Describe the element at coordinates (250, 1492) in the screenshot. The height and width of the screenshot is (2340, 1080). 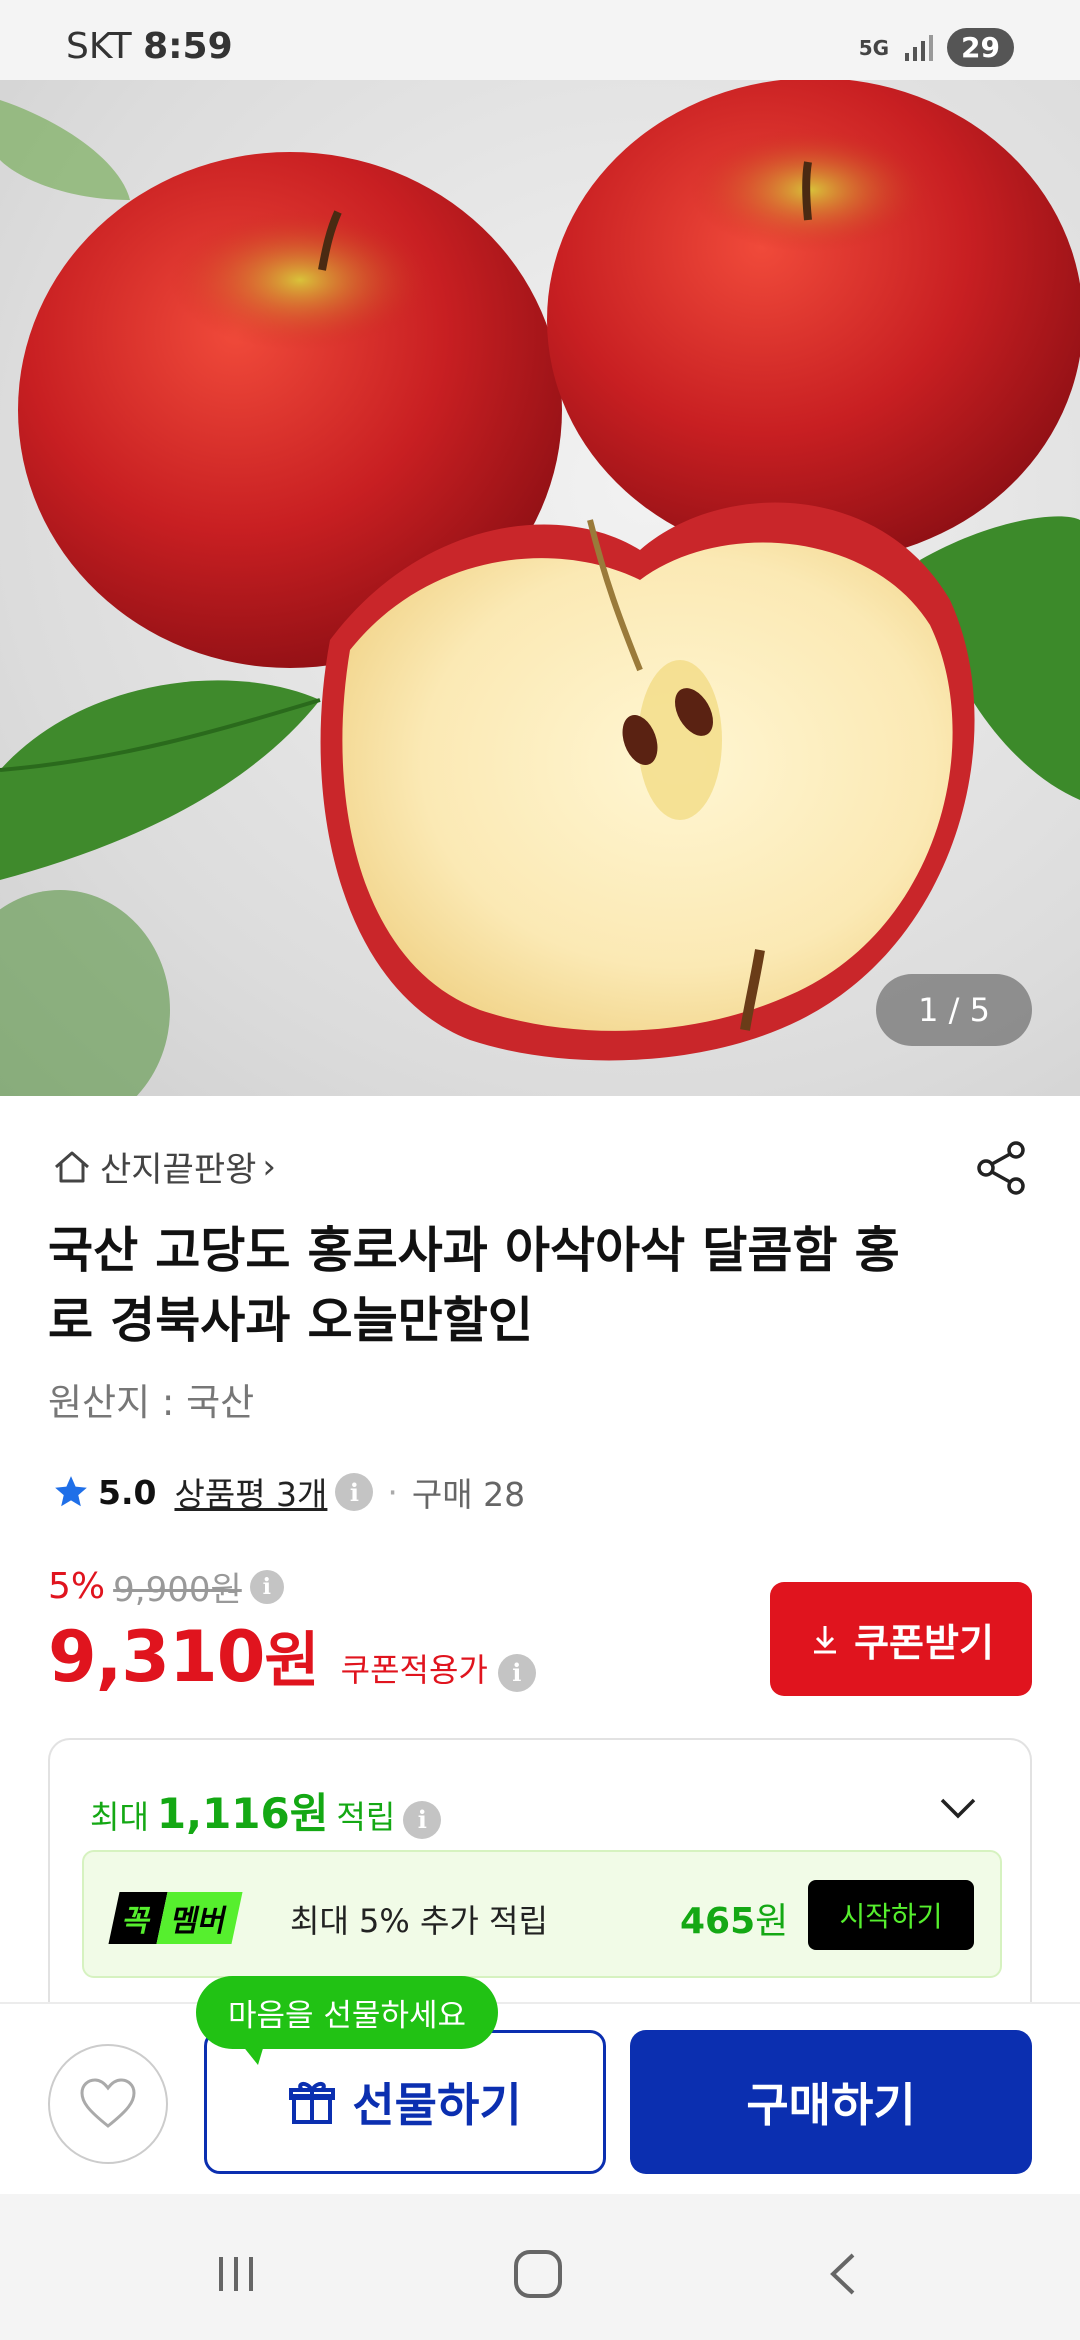
I see `review-link: 상품평 3개` at that location.